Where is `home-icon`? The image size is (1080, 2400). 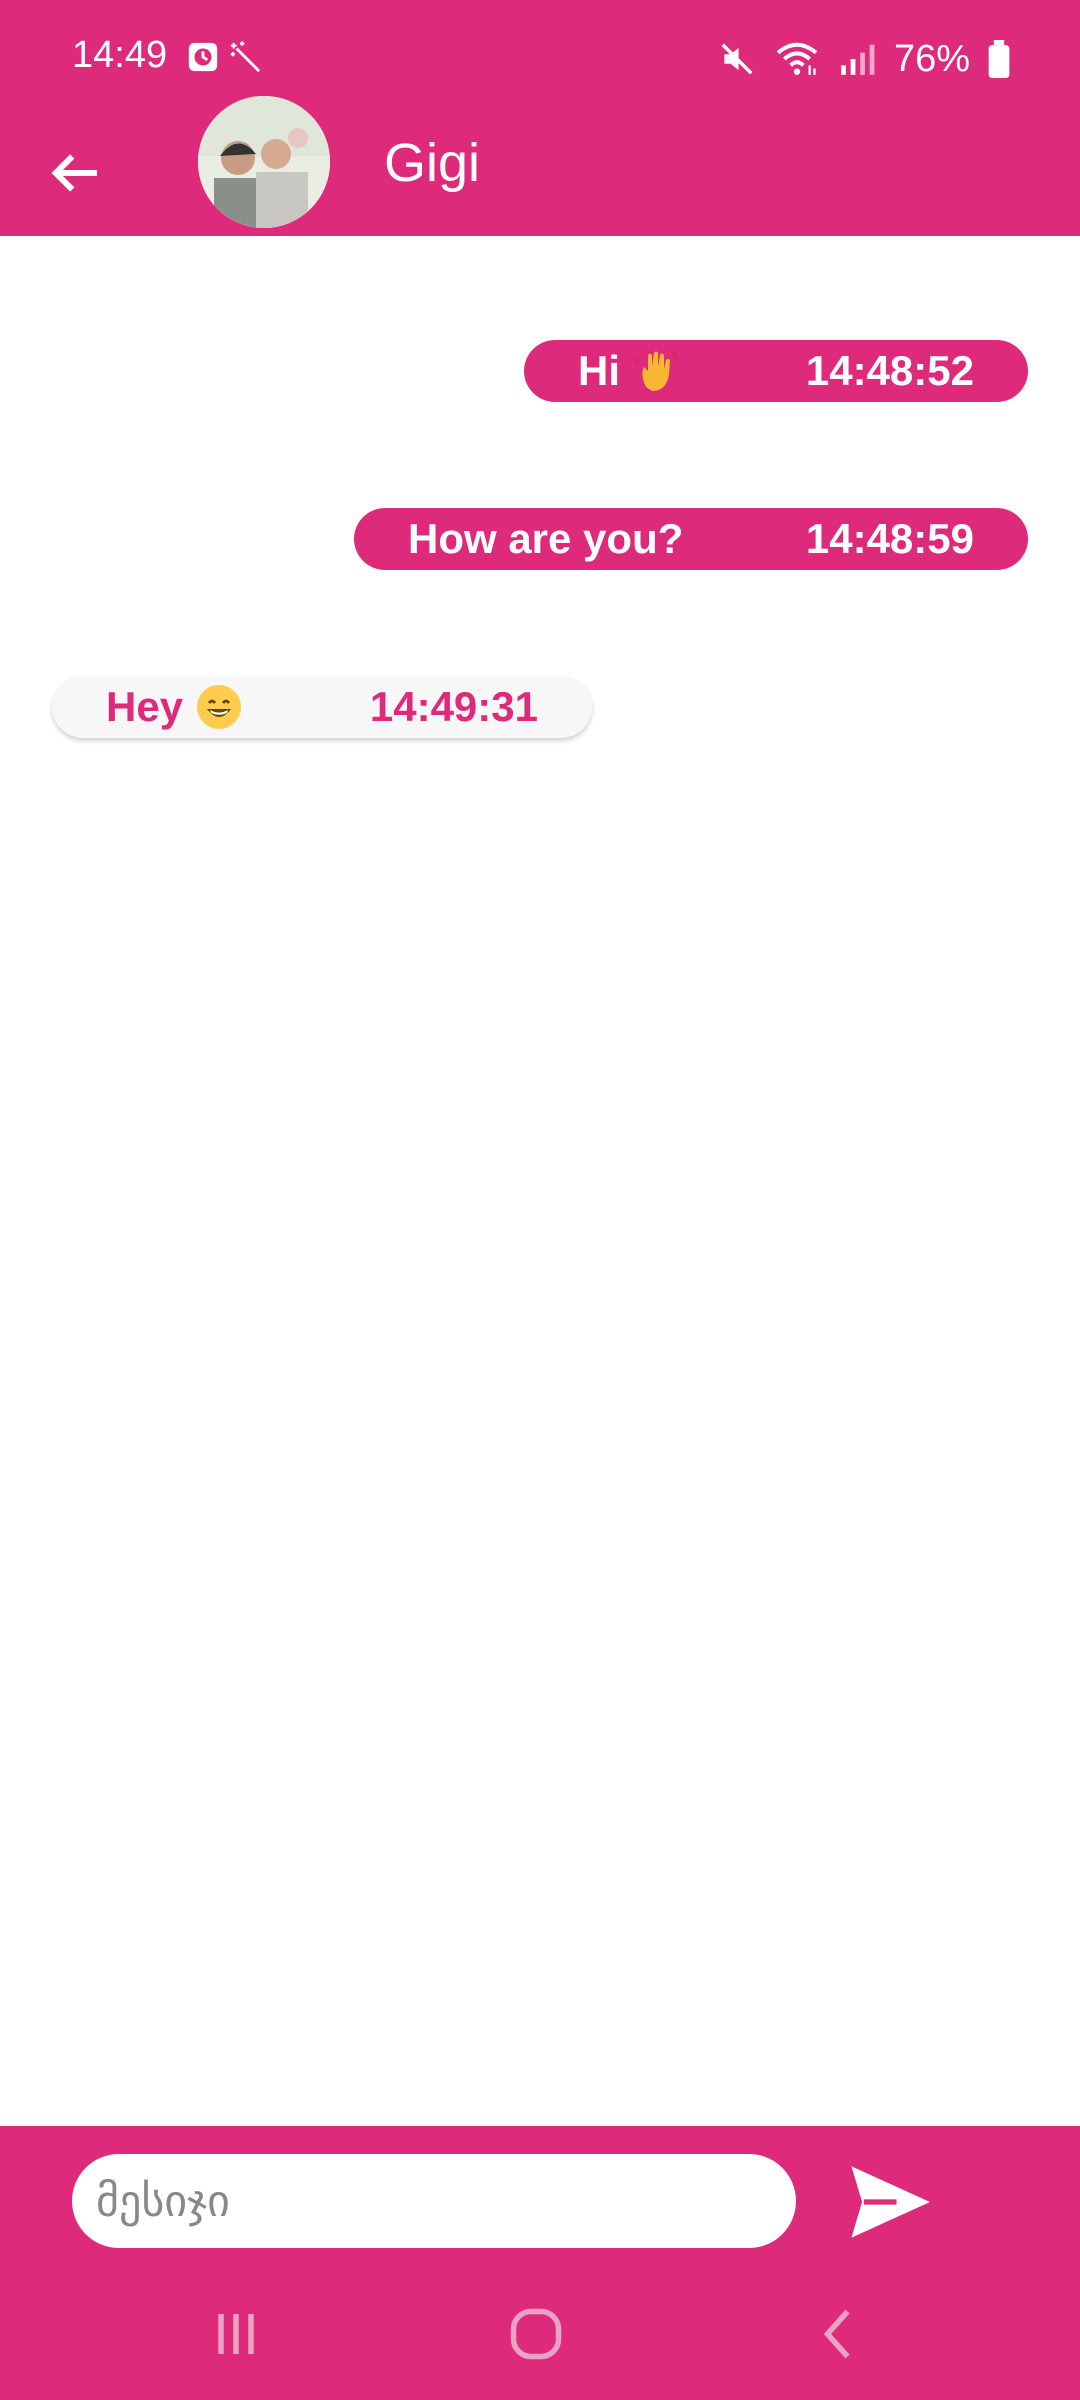
home-icon is located at coordinates (536, 2334).